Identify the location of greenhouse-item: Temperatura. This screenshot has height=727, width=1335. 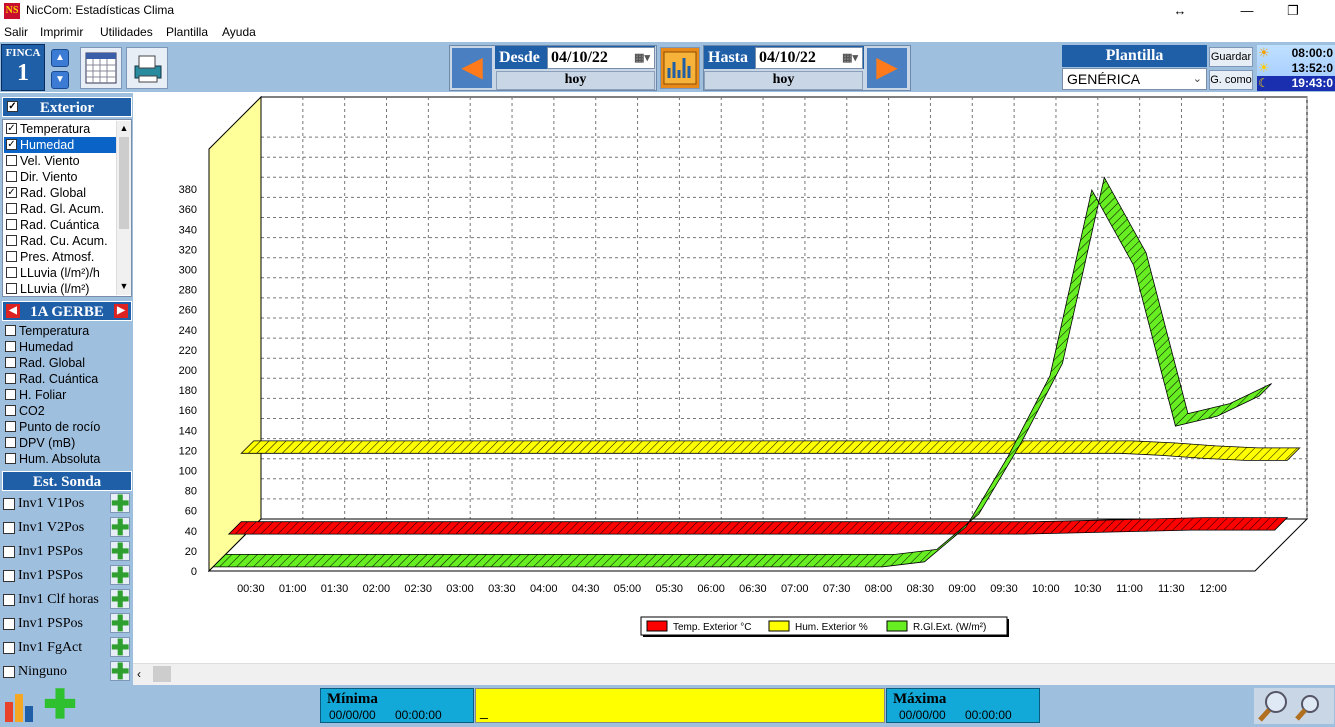
(59, 331).